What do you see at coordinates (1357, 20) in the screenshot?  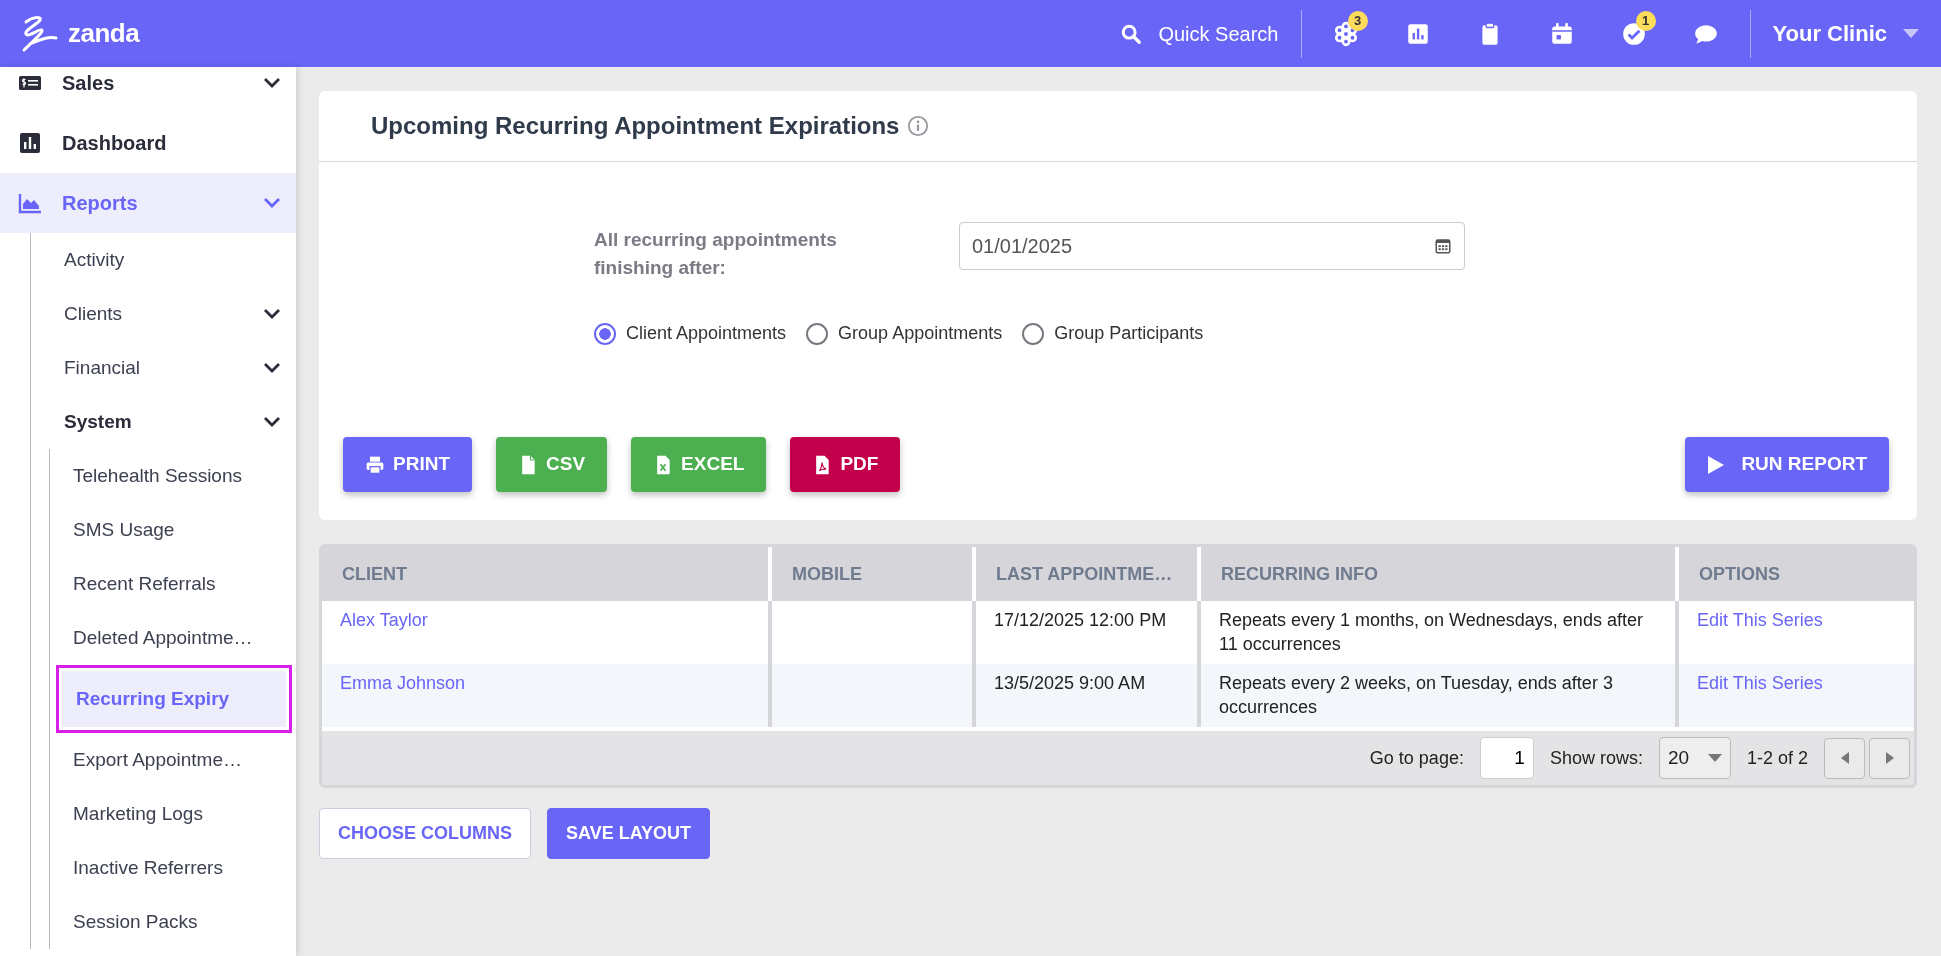 I see `notification-badge: 3` at bounding box center [1357, 20].